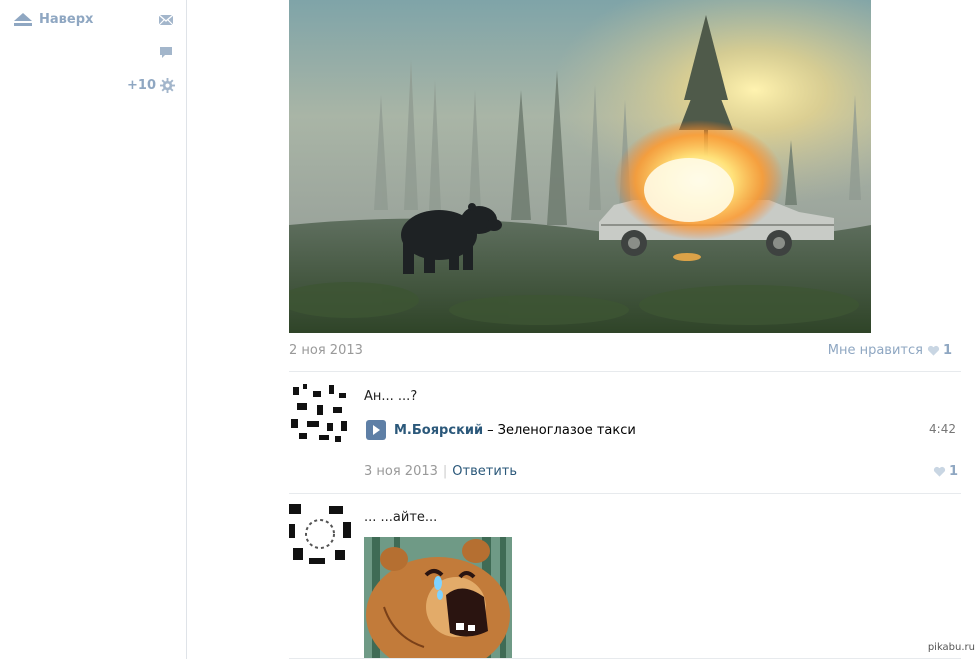  What do you see at coordinates (953, 471) in the screenshot?
I see `comment-like-count: 1` at bounding box center [953, 471].